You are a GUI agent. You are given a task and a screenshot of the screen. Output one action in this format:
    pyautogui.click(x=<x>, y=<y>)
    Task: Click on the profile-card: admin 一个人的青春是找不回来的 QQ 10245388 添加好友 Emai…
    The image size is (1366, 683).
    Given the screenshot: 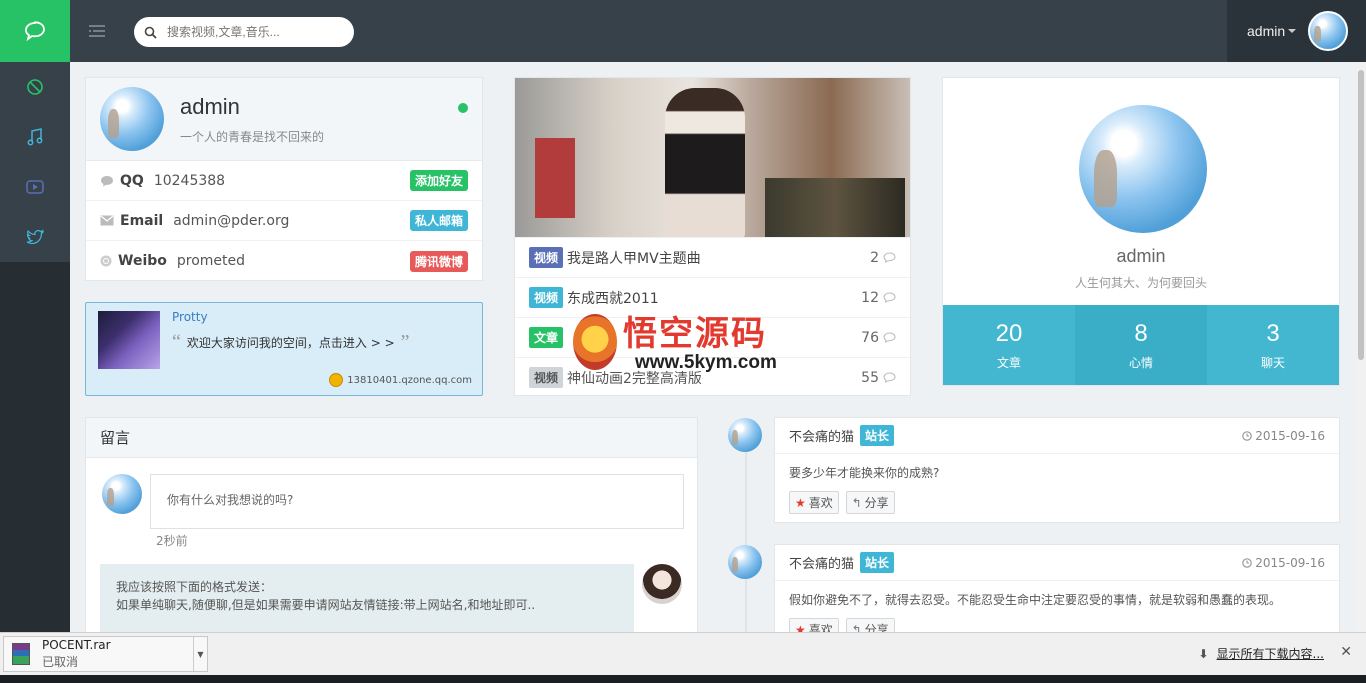 What is the action you would take?
    pyautogui.click(x=284, y=179)
    